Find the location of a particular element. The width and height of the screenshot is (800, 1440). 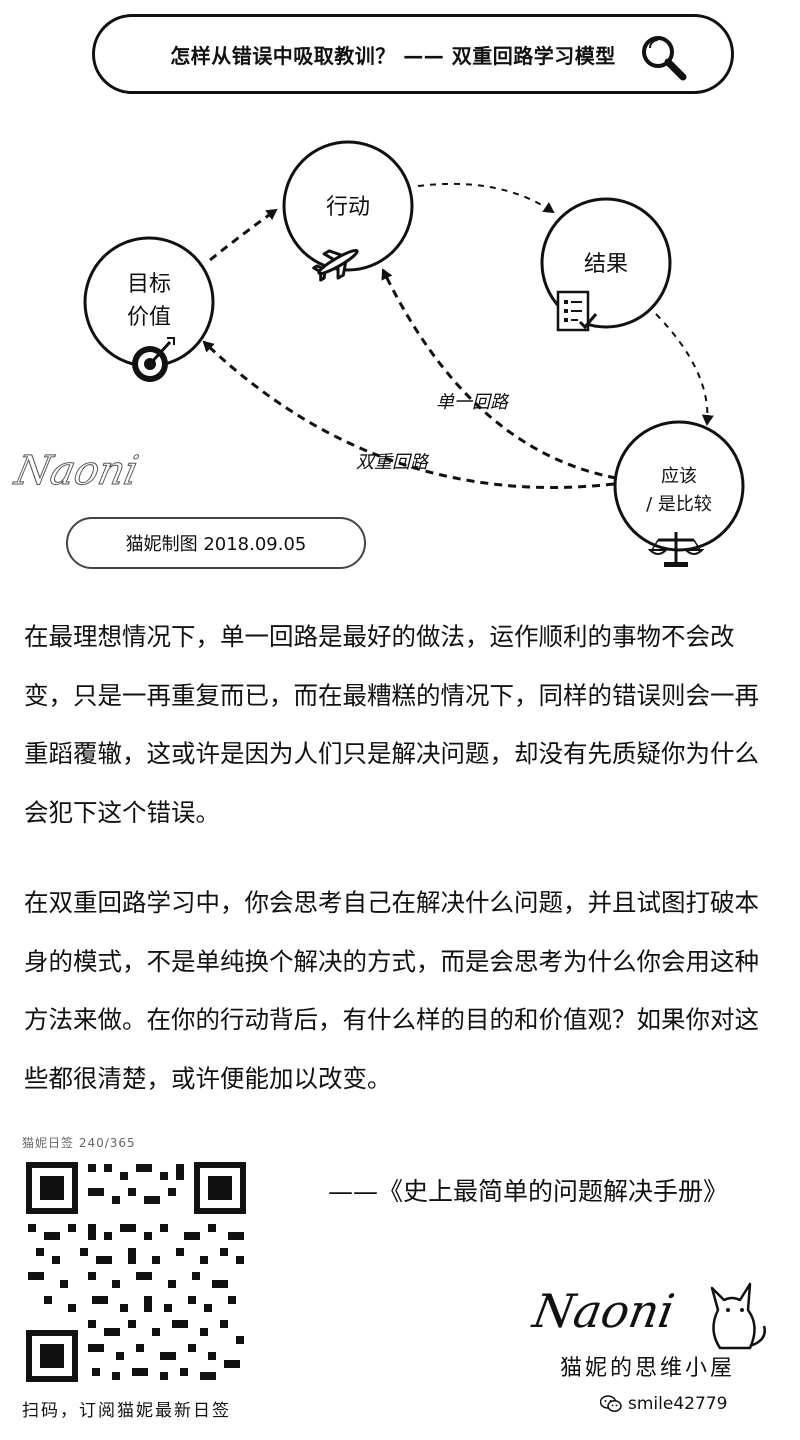

arrow-action-to-result is located at coordinates (486, 198).